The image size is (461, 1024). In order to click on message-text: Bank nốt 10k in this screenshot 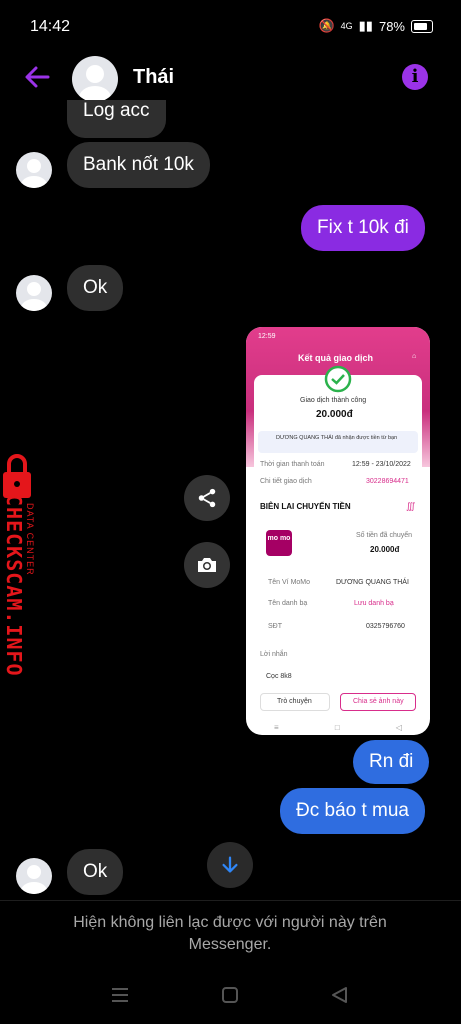, I will do `click(138, 164)`.